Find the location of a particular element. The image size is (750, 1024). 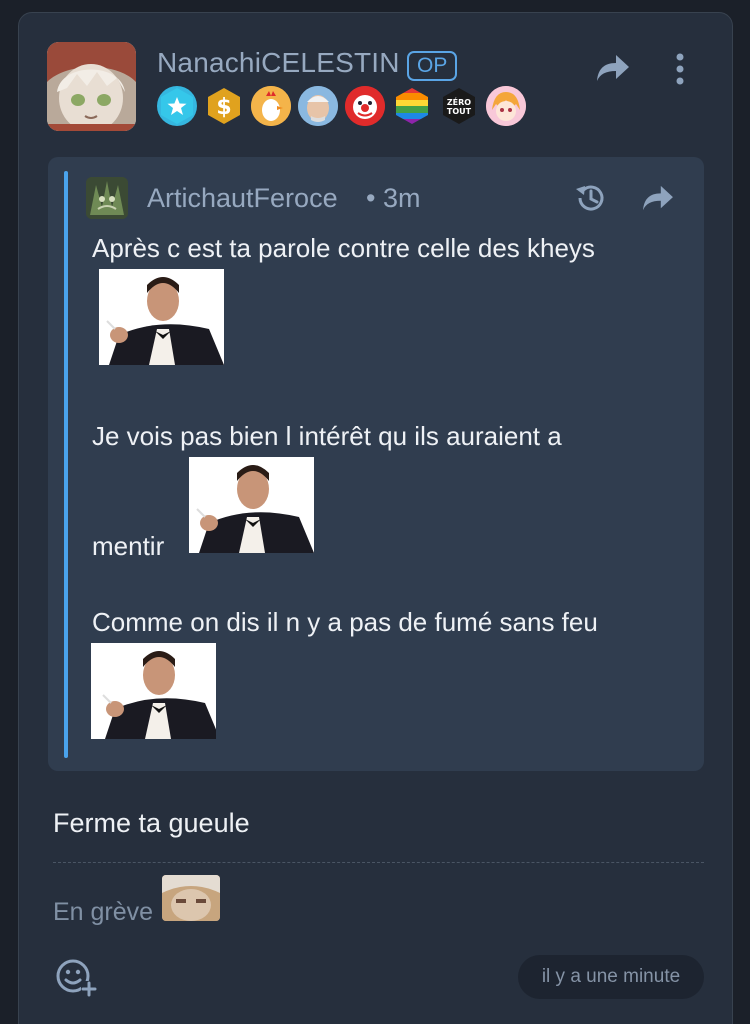

op-badge: OP is located at coordinates (432, 66).